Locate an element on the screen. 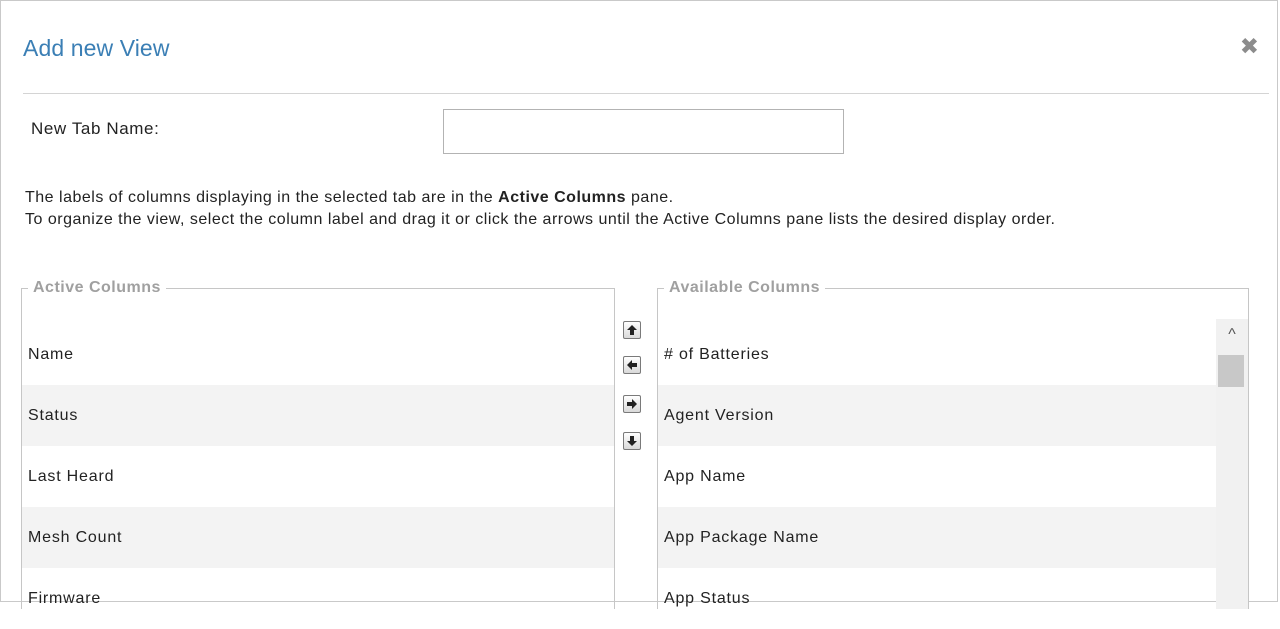 This screenshot has width=1280, height=629. new-tab-name-input is located at coordinates (643, 131).